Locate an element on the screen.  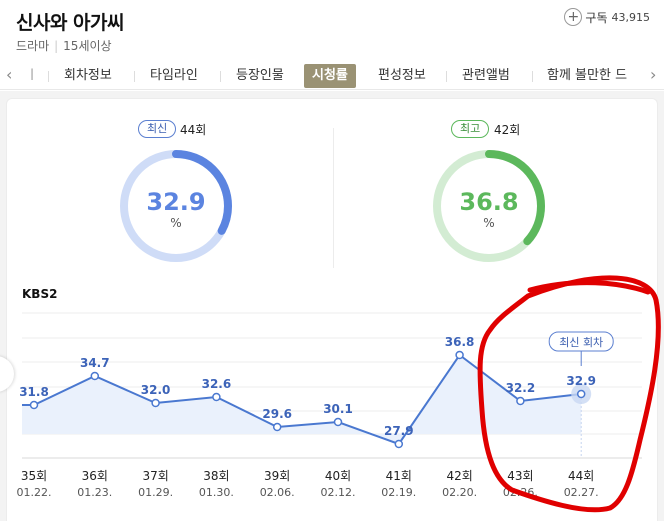
program-title: 신사와 아가씨 is located at coordinates (70, 23).